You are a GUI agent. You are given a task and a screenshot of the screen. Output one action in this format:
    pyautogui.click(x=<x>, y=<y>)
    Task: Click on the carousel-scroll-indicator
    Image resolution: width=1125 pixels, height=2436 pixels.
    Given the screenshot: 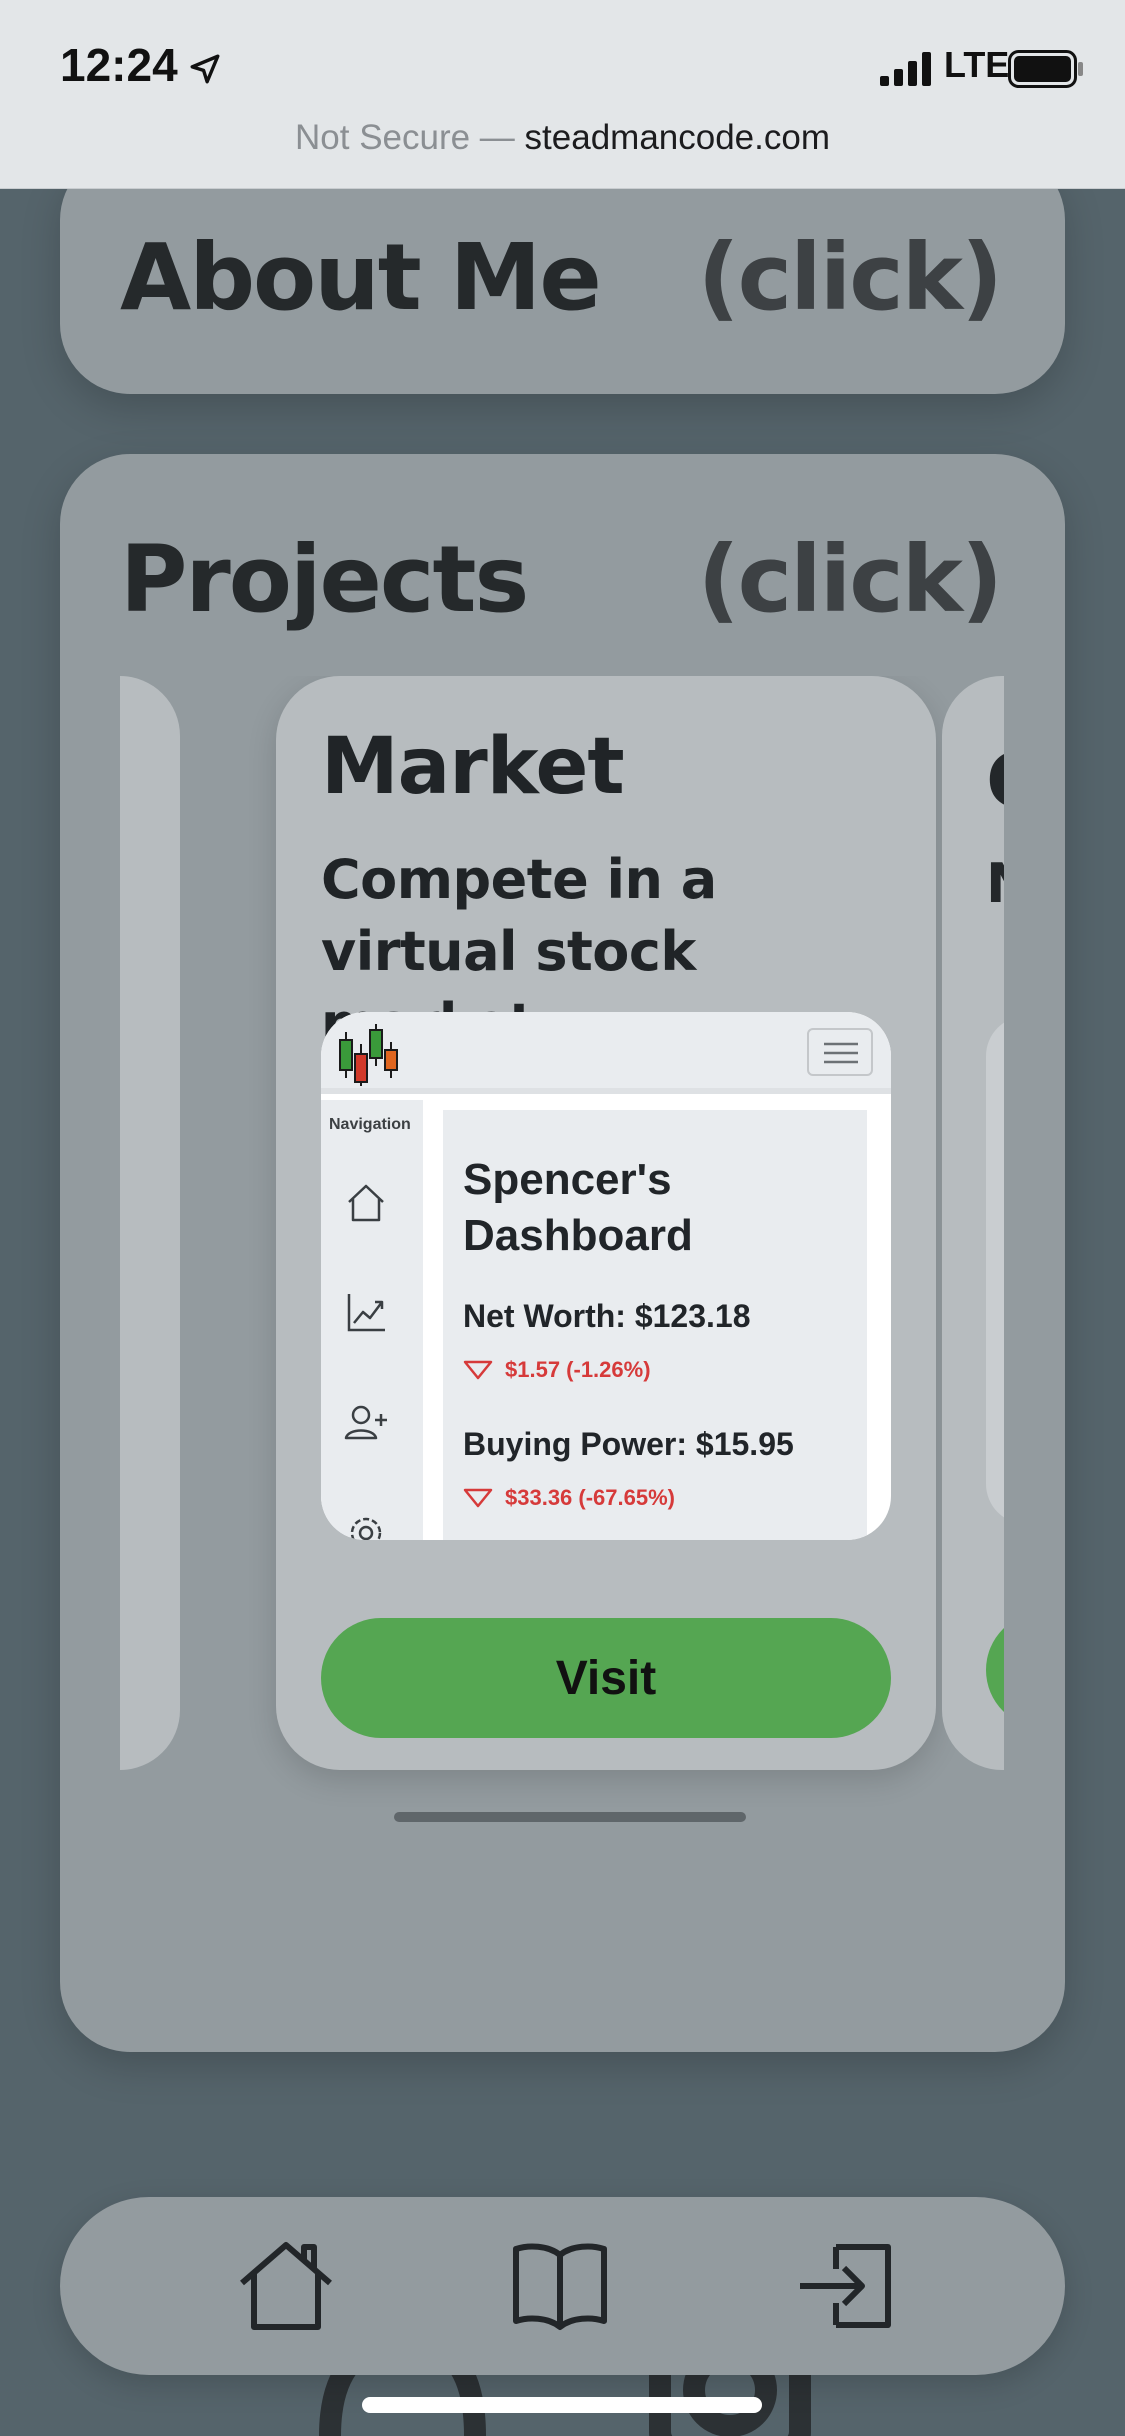 What is the action you would take?
    pyautogui.click(x=570, y=1817)
    